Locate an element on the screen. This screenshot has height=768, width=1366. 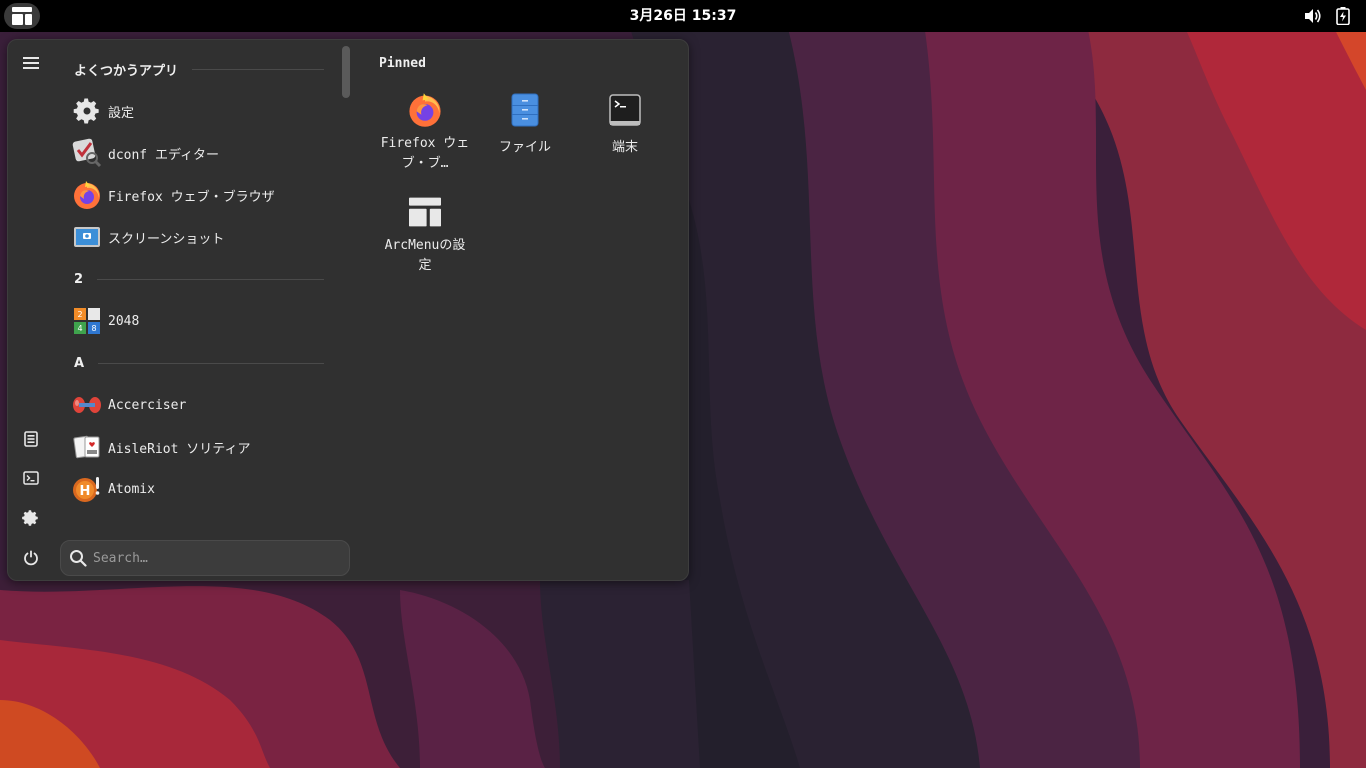
system-tray is located at coordinates (1328, 16).